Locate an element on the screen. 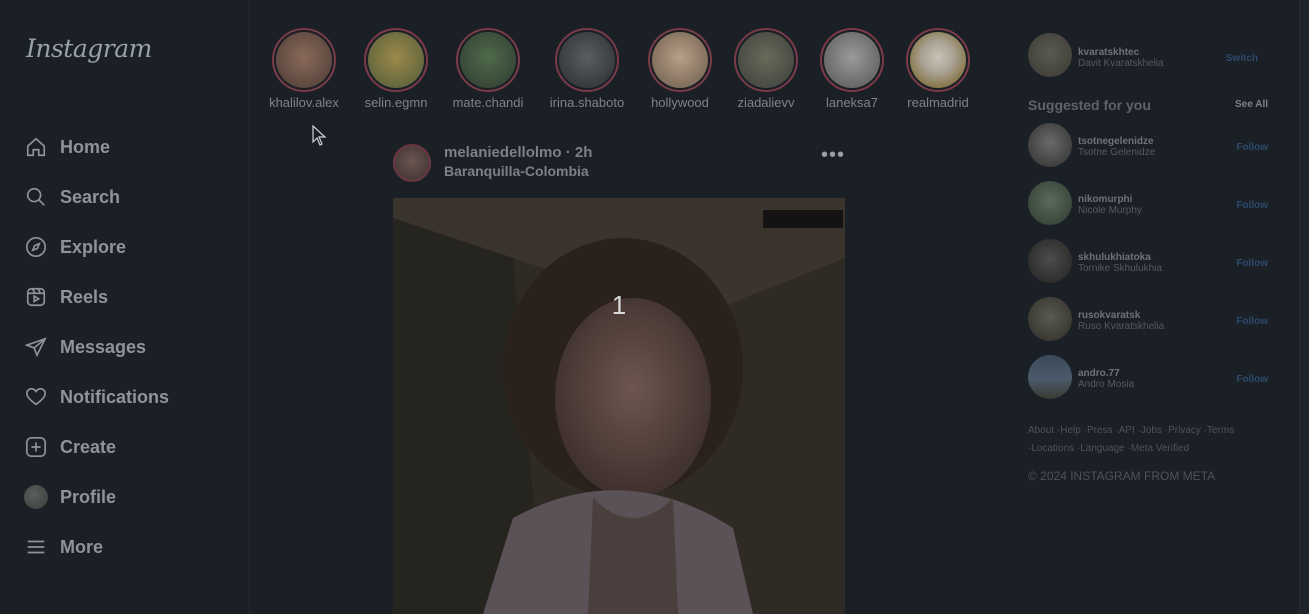 This screenshot has height=614, width=1309. home-icon is located at coordinates (36, 147).